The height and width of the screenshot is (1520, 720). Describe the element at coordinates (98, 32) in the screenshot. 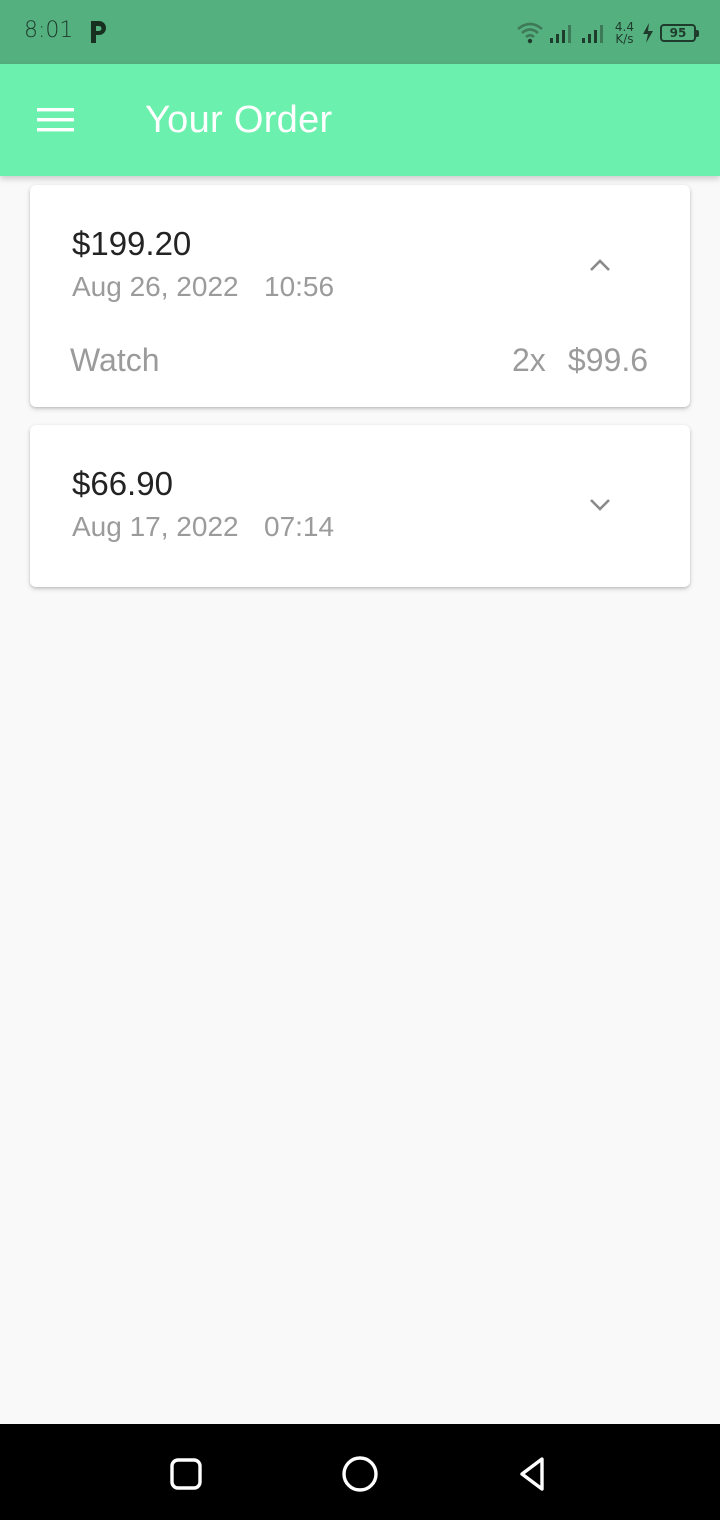

I see `parking-app-notification-icon` at that location.